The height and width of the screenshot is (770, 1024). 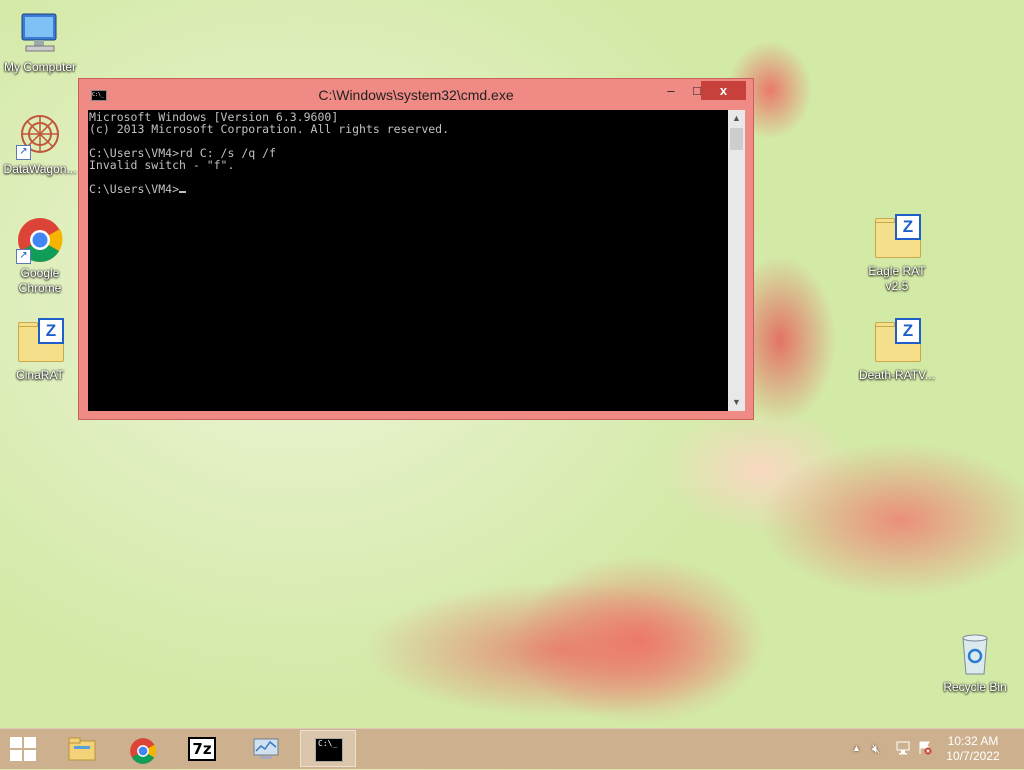 I want to click on desktop-icon-label: My Computer, so click(x=40, y=67).